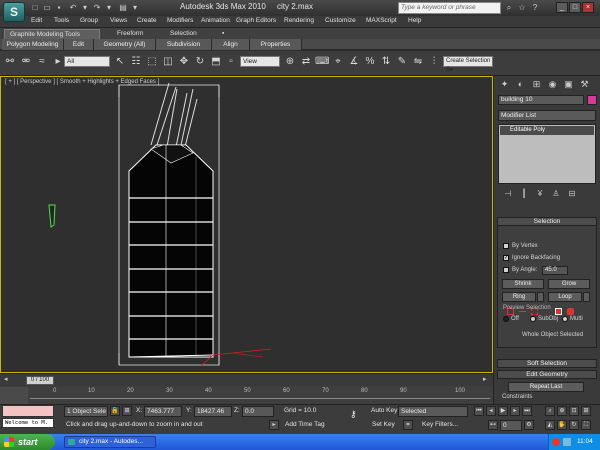 The width and height of the screenshot is (600, 450). What do you see at coordinates (180, 20) in the screenshot?
I see `menu-modifiers: Modifiers` at bounding box center [180, 20].